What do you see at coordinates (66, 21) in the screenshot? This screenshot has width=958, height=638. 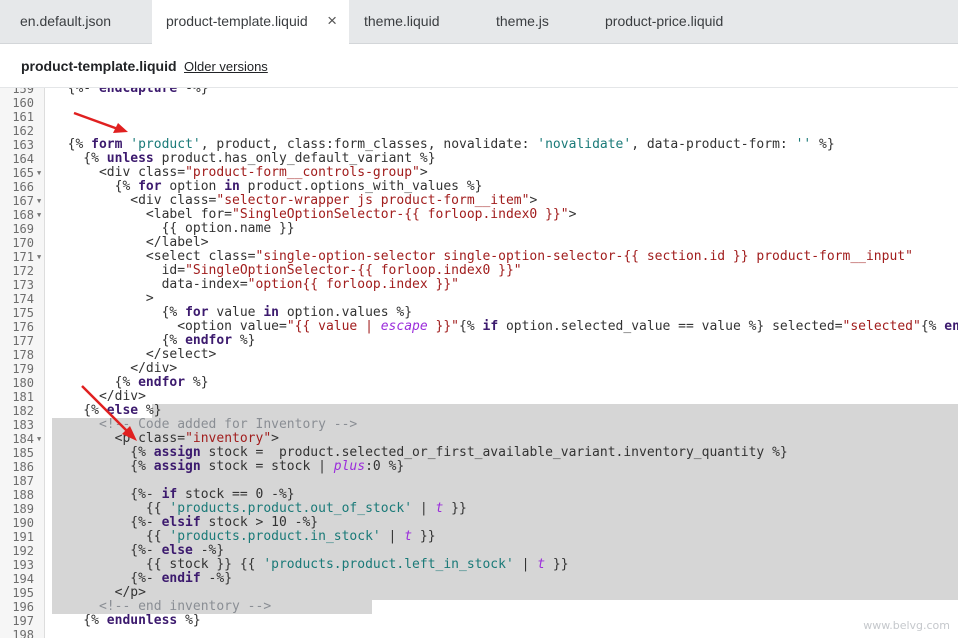 I see `tab-label: en.default.json` at bounding box center [66, 21].